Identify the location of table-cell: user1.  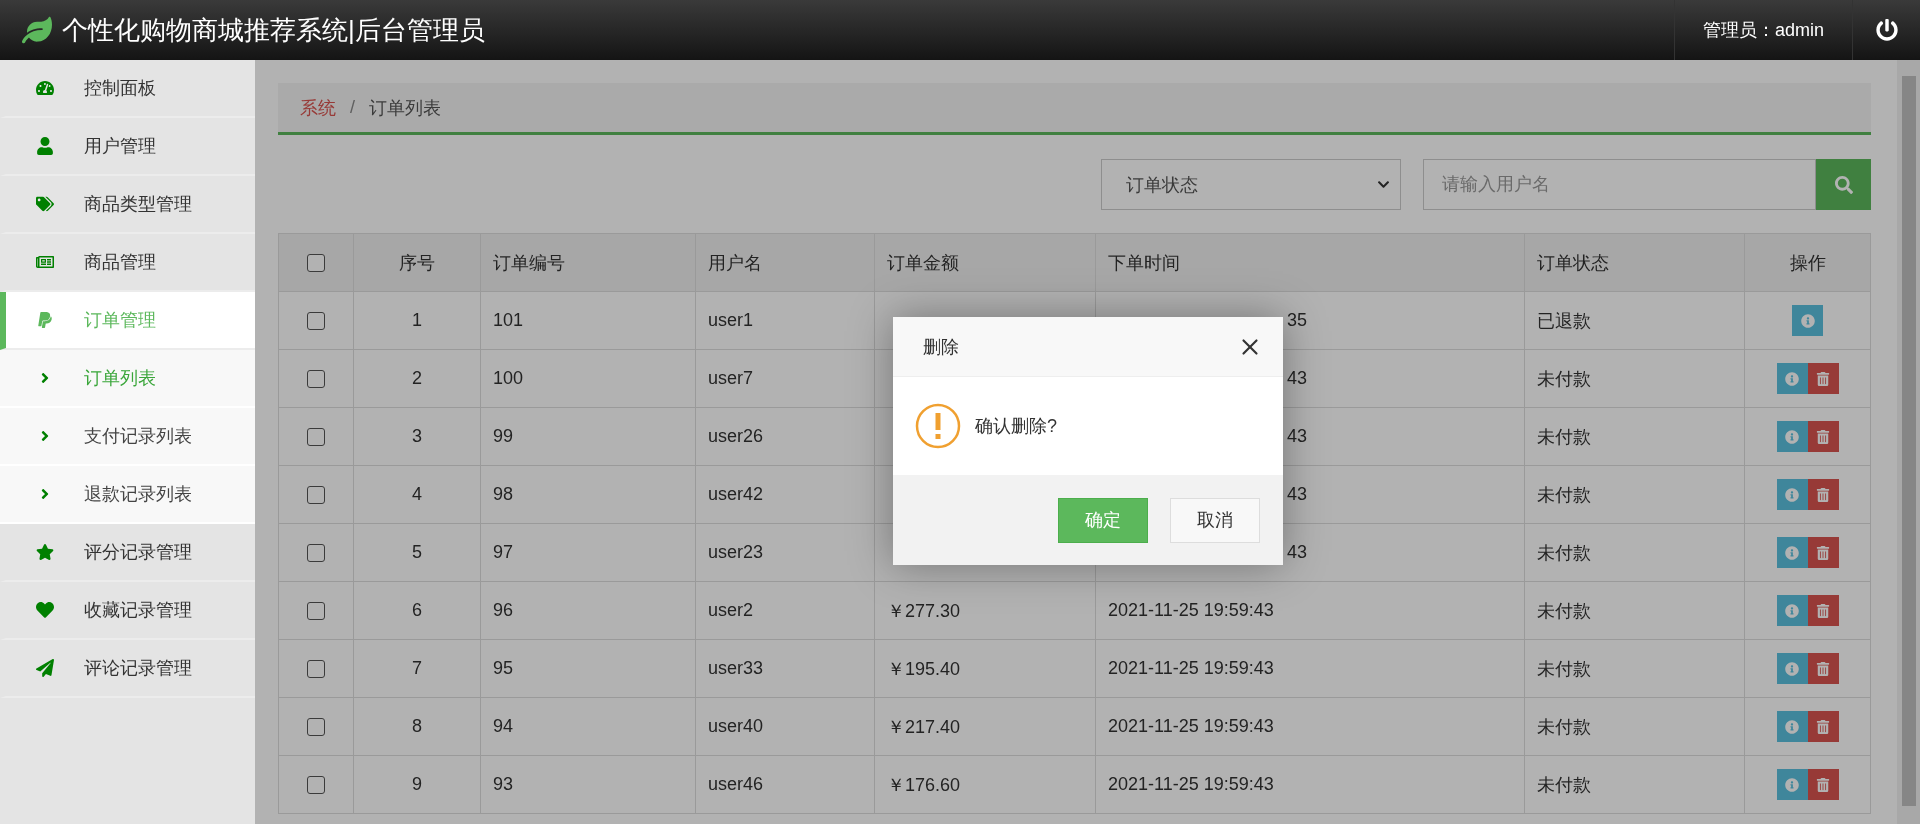
(785, 320).